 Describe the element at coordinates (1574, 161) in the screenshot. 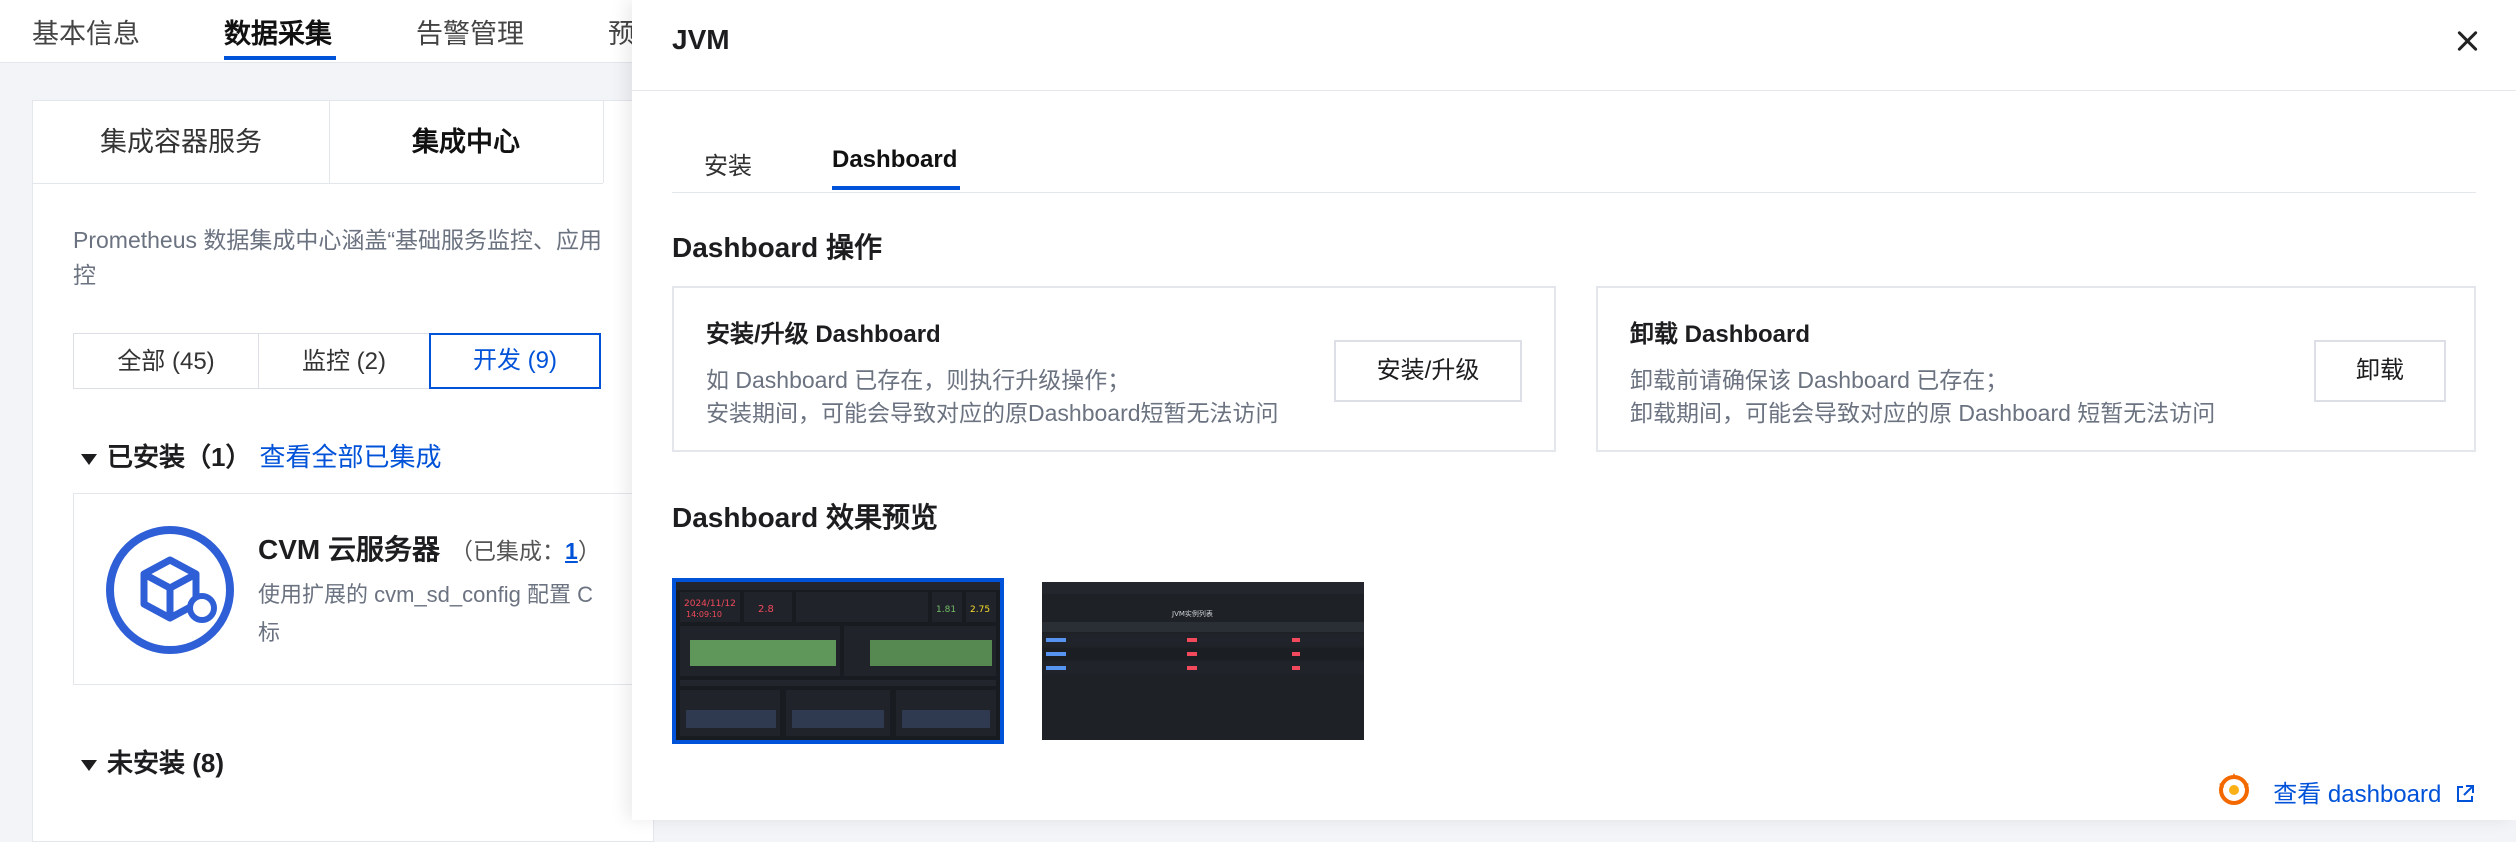

I see `drawer-tab-bar: 安装 Dashboard` at that location.